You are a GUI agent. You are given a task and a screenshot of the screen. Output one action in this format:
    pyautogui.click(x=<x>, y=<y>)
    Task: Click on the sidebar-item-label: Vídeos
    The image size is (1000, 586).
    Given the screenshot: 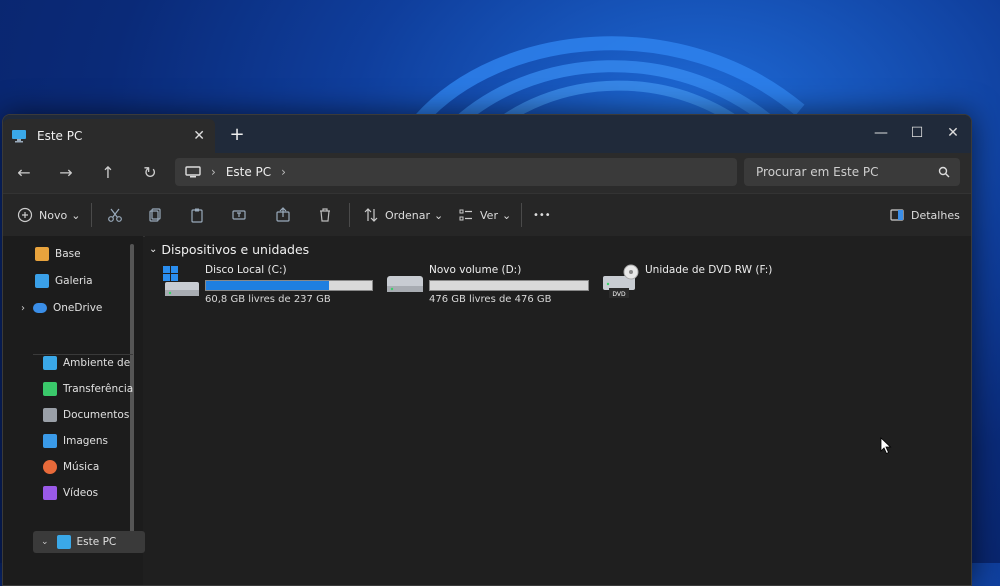 What is the action you would take?
    pyautogui.click(x=81, y=493)
    